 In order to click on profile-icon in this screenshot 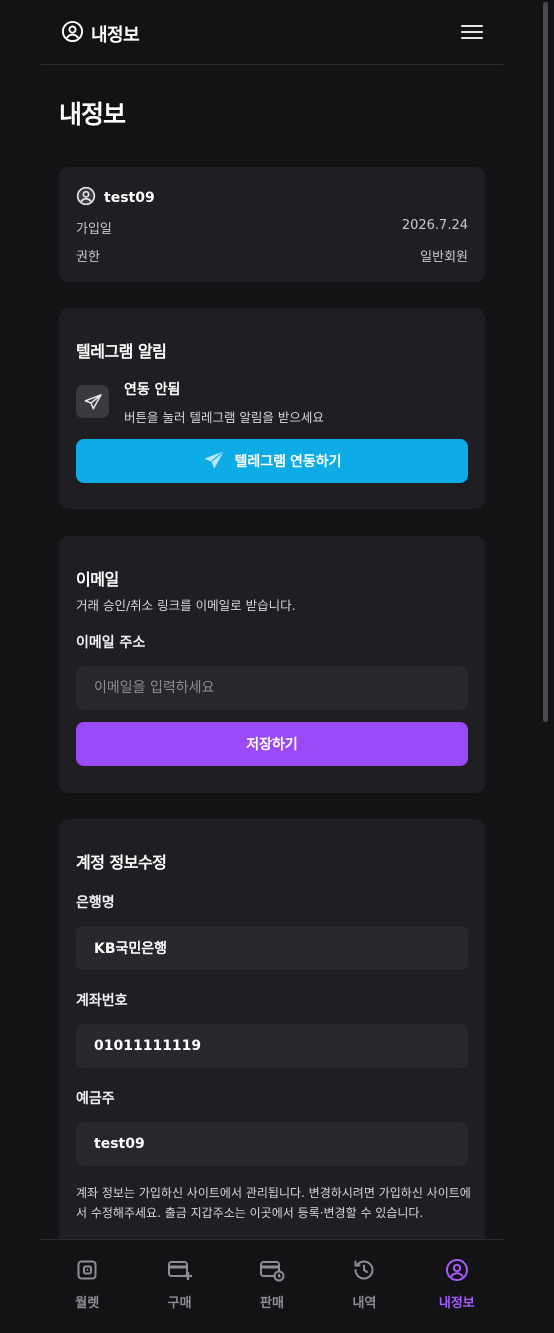, I will do `click(457, 1272)`.